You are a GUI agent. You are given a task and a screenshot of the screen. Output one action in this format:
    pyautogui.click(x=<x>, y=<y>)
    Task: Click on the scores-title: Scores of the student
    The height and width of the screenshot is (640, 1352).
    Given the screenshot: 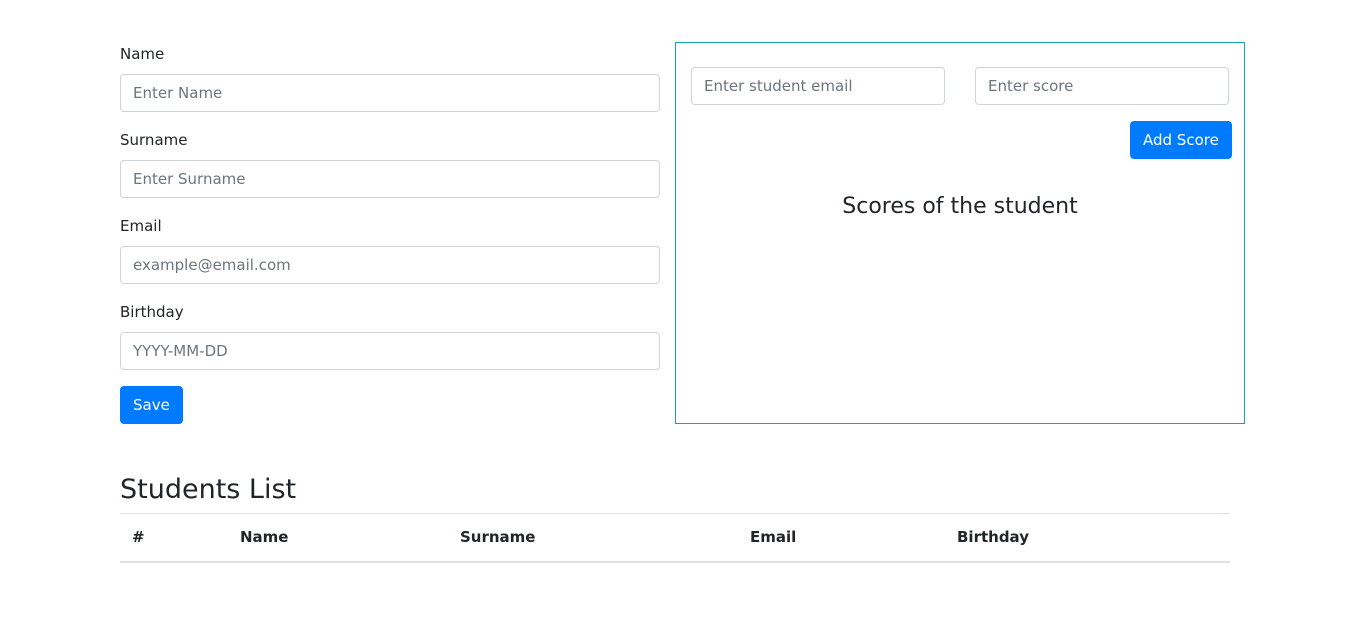 What is the action you would take?
    pyautogui.click(x=960, y=206)
    